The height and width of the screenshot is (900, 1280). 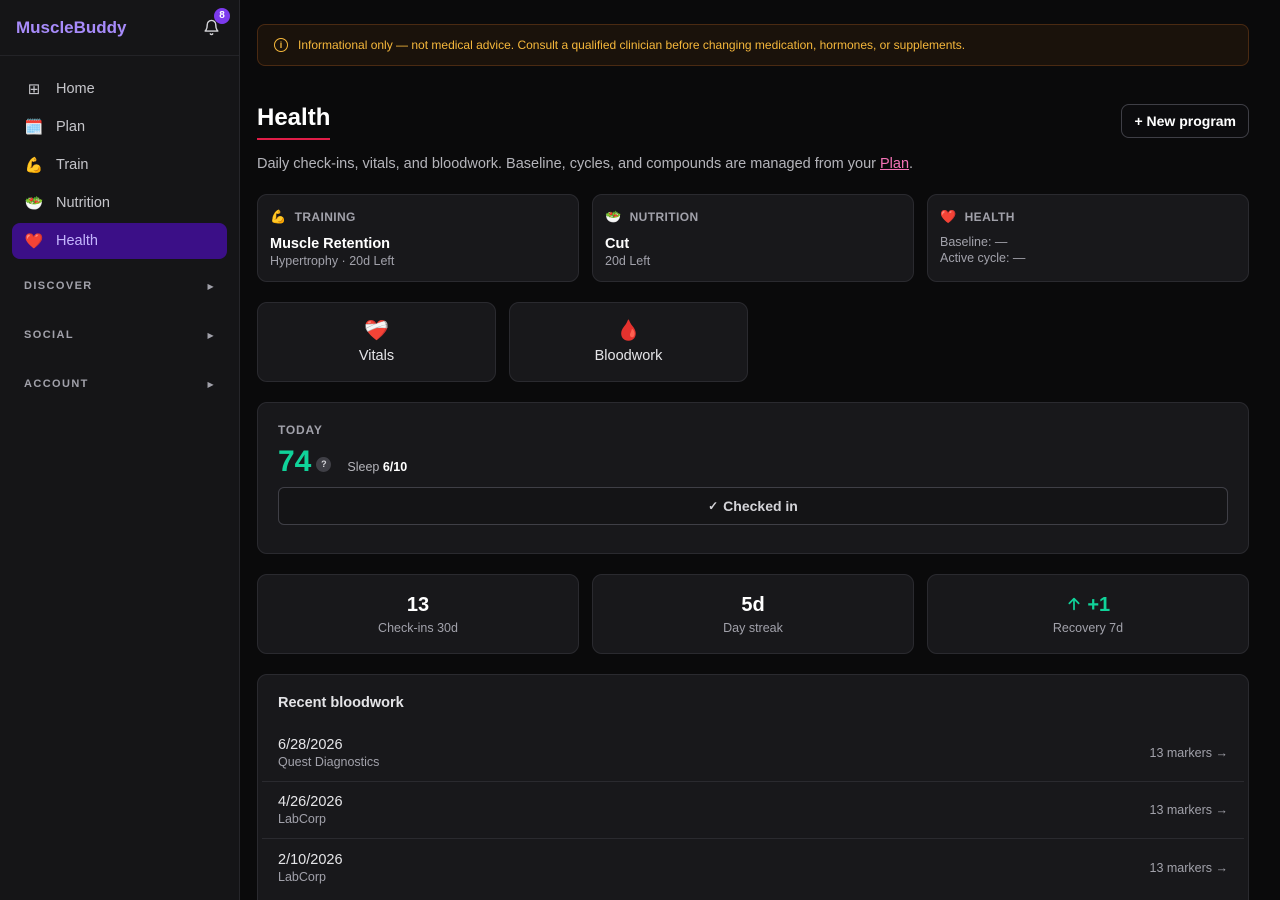 What do you see at coordinates (974, 242) in the screenshot?
I see `baseline-text: Baseline: —` at bounding box center [974, 242].